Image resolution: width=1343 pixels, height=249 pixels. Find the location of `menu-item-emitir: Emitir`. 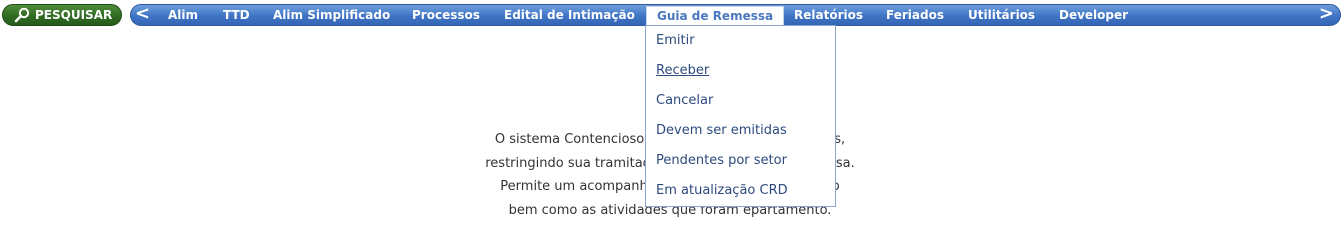

menu-item-emitir: Emitir is located at coordinates (675, 40).